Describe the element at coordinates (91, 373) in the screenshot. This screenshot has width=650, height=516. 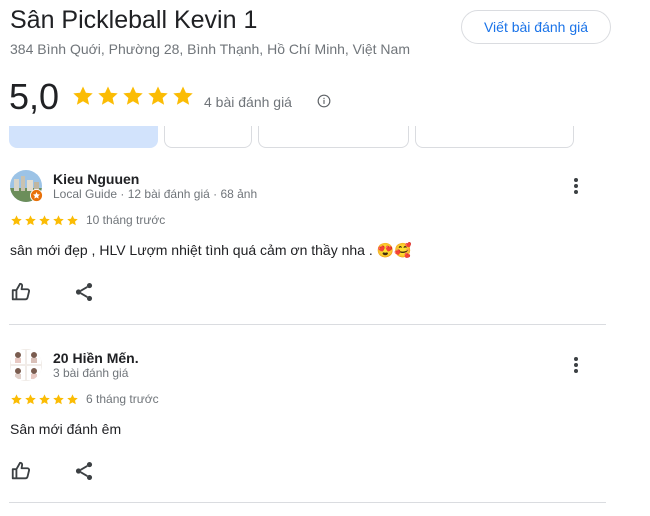
I see `review-author-meta: 3 bài đánh giá` at that location.